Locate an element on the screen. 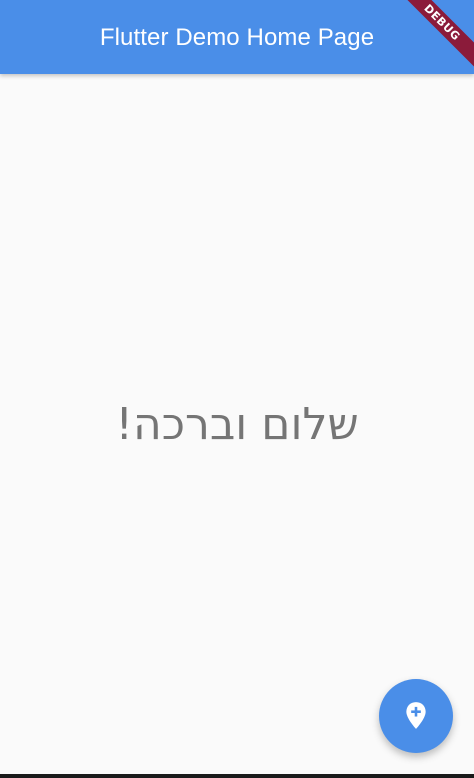 Image resolution: width=474 pixels, height=778 pixels. debug-banner: DEBUG is located at coordinates (433, 35).